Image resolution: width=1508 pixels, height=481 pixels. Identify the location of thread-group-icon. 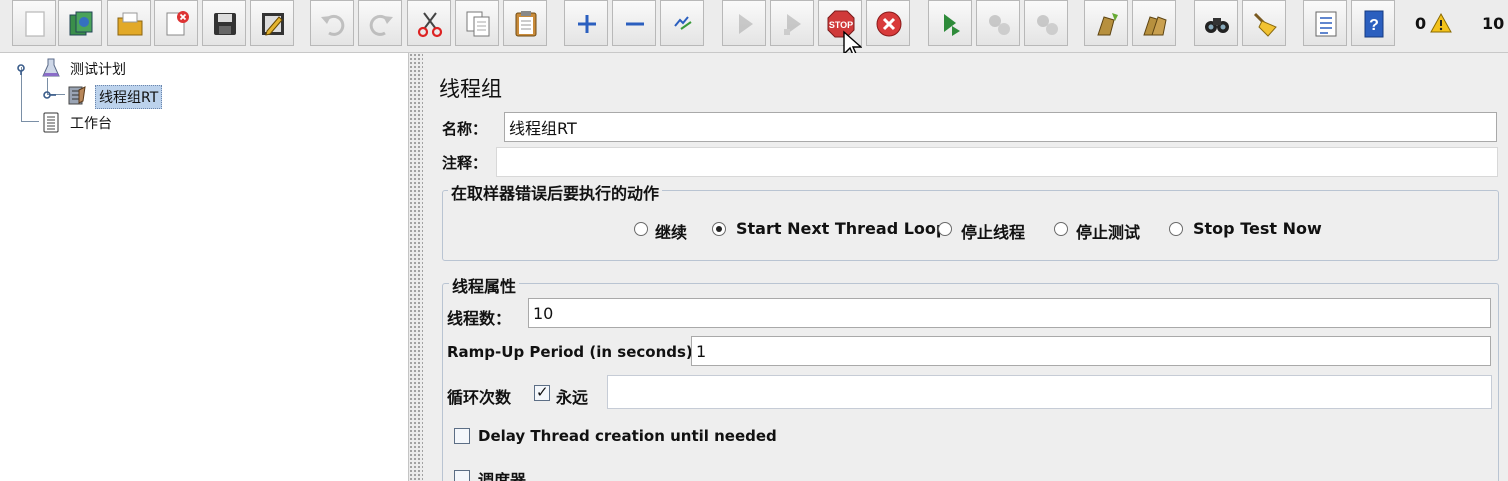
(77, 95).